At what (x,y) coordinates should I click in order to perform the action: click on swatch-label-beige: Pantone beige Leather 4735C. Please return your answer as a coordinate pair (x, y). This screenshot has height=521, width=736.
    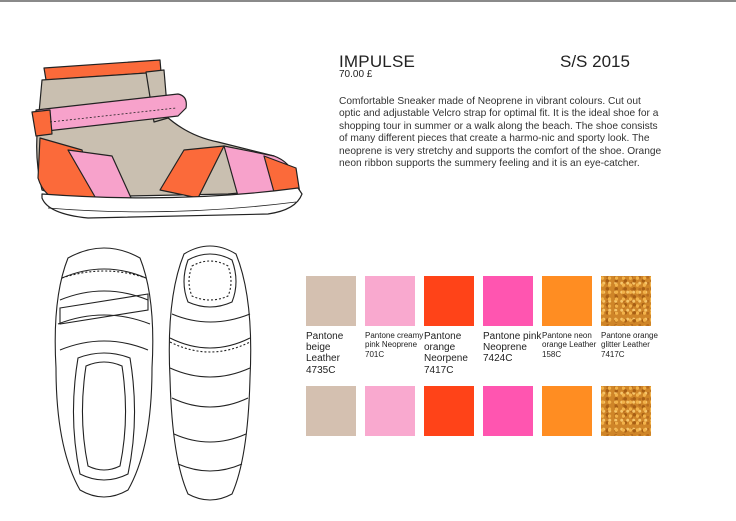
    Looking at the image, I should click on (325, 353).